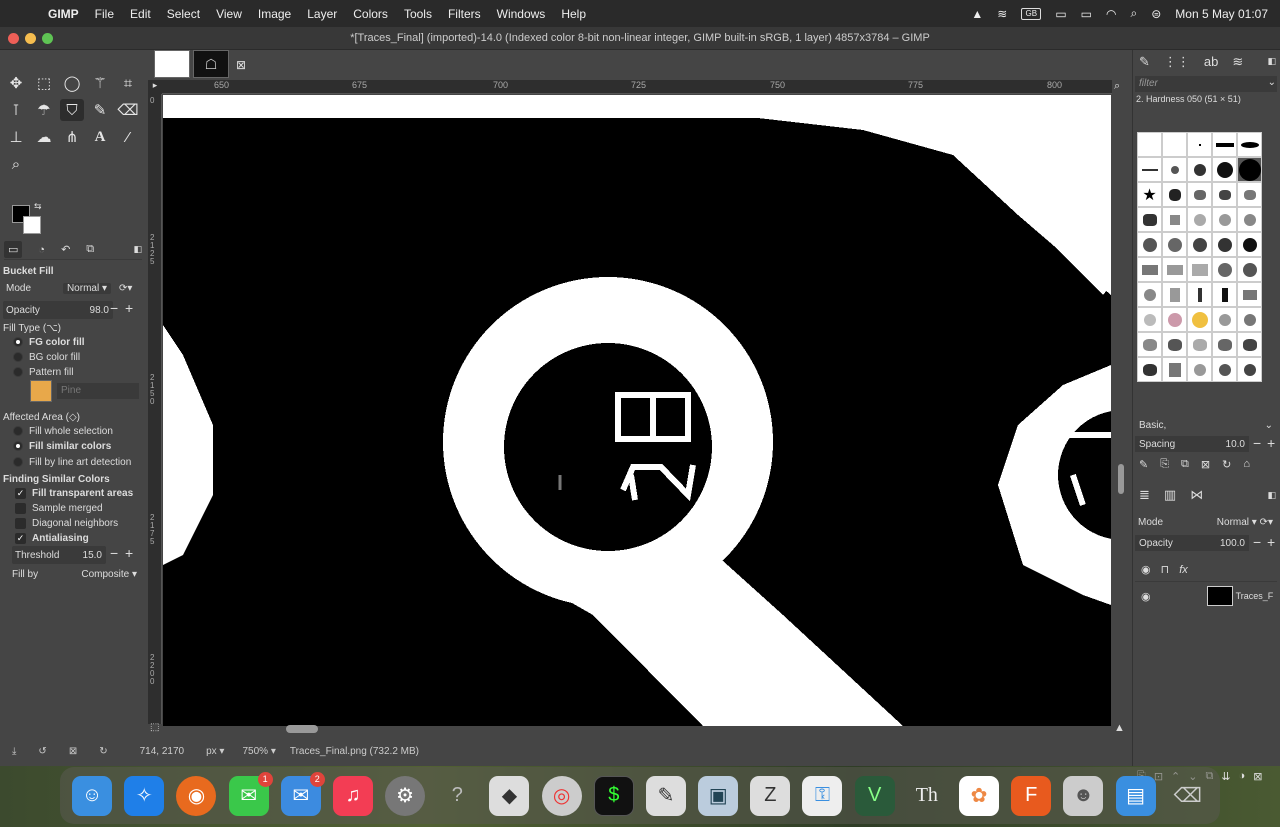  I want to click on photos-icon: ✿, so click(979, 795).